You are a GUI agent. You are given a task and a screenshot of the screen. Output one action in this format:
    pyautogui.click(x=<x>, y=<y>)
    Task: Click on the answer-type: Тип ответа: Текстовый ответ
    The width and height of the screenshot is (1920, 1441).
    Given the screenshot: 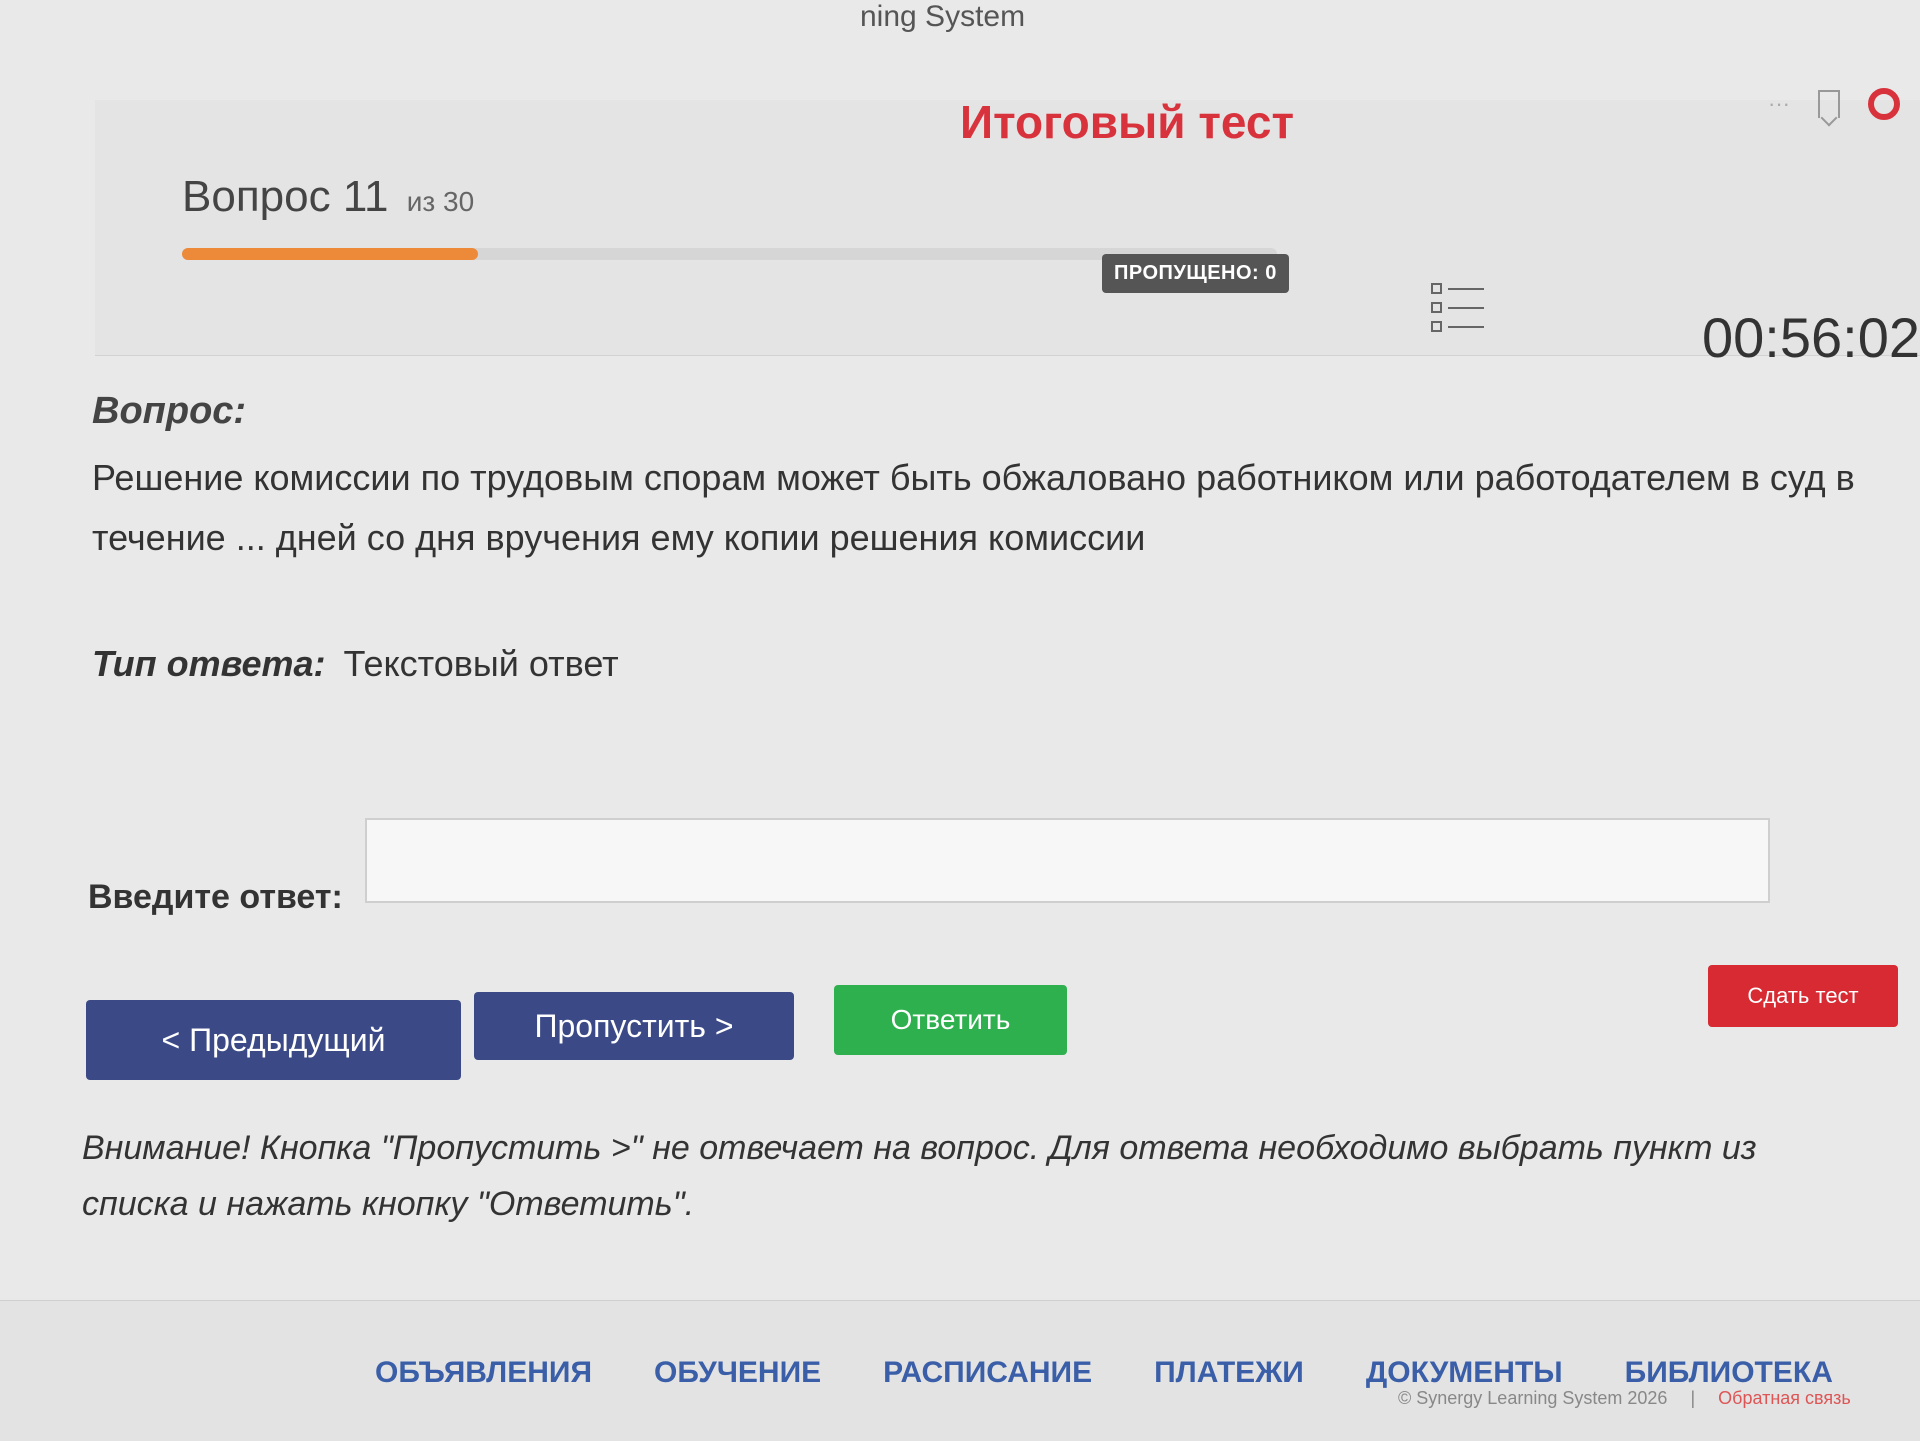 What is the action you would take?
    pyautogui.click(x=355, y=664)
    